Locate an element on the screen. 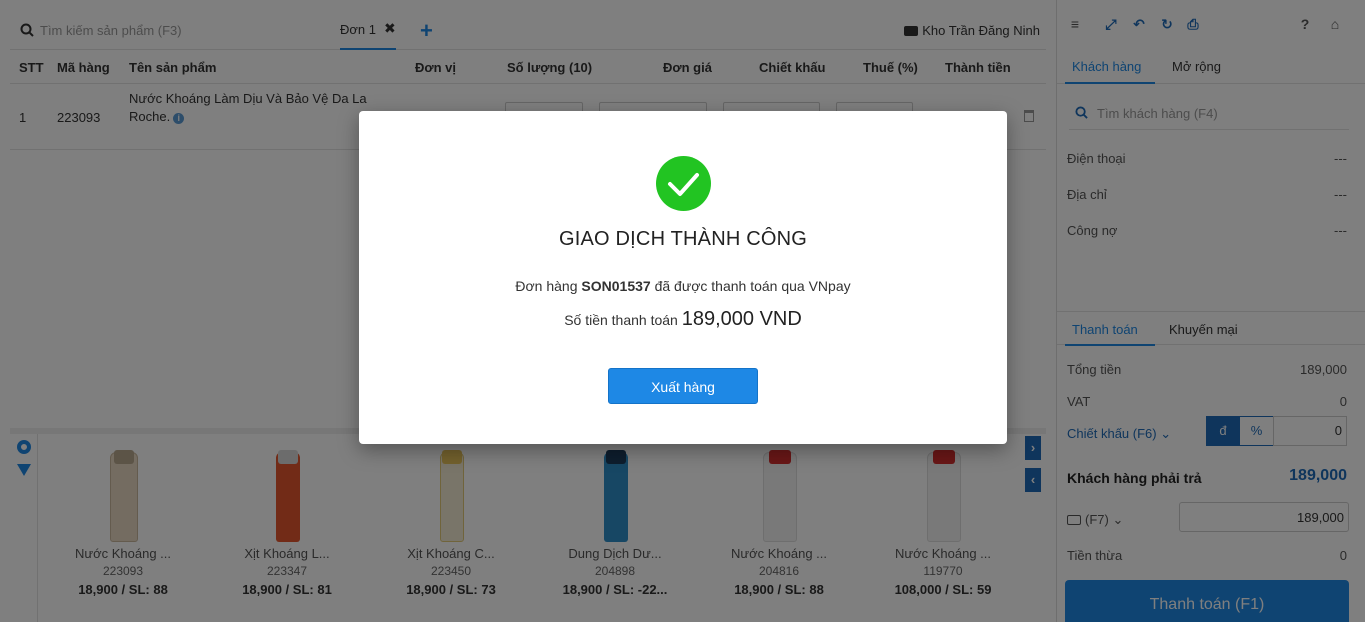 This screenshot has height=622, width=1365. msg-suffix: đã được thanh toán qua VNpay is located at coordinates (752, 286).